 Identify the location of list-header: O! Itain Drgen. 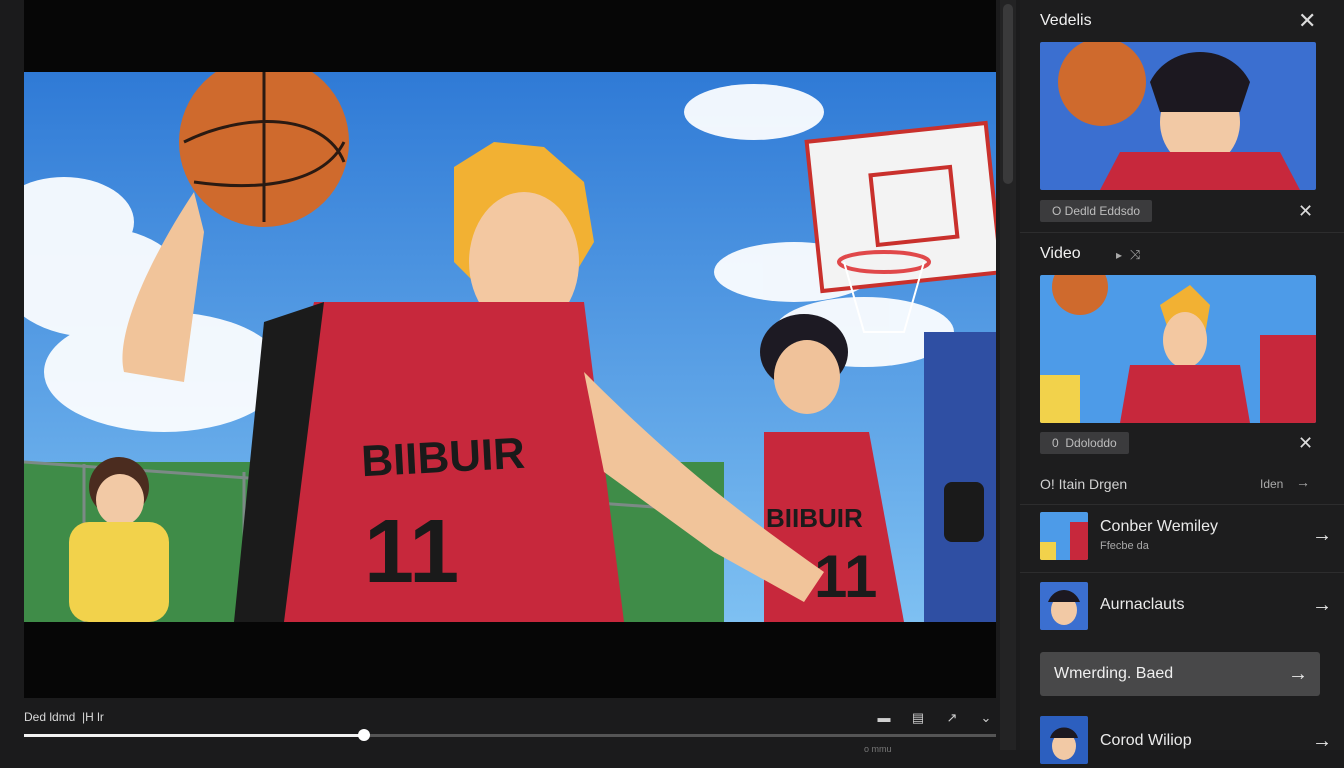
(1084, 484).